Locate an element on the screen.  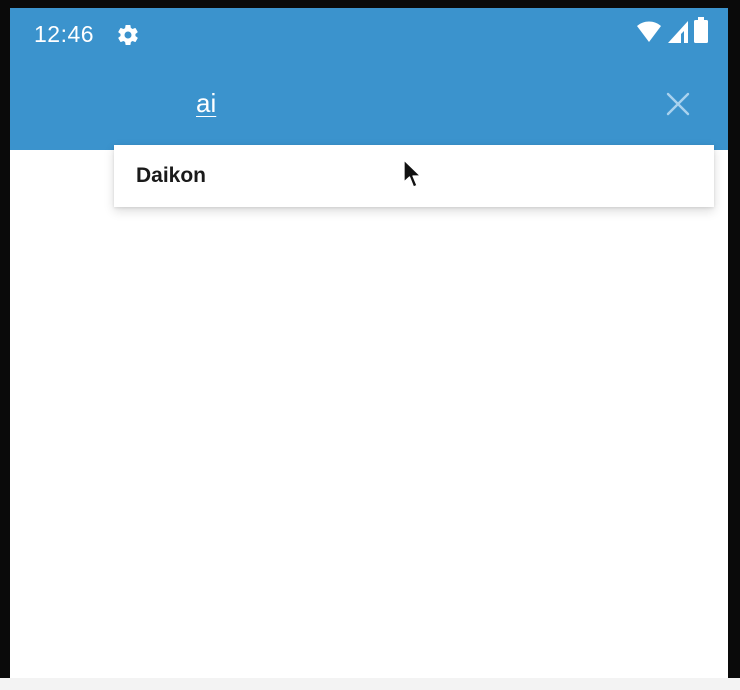
suggestions-dropdown: Daikon is located at coordinates (414, 176).